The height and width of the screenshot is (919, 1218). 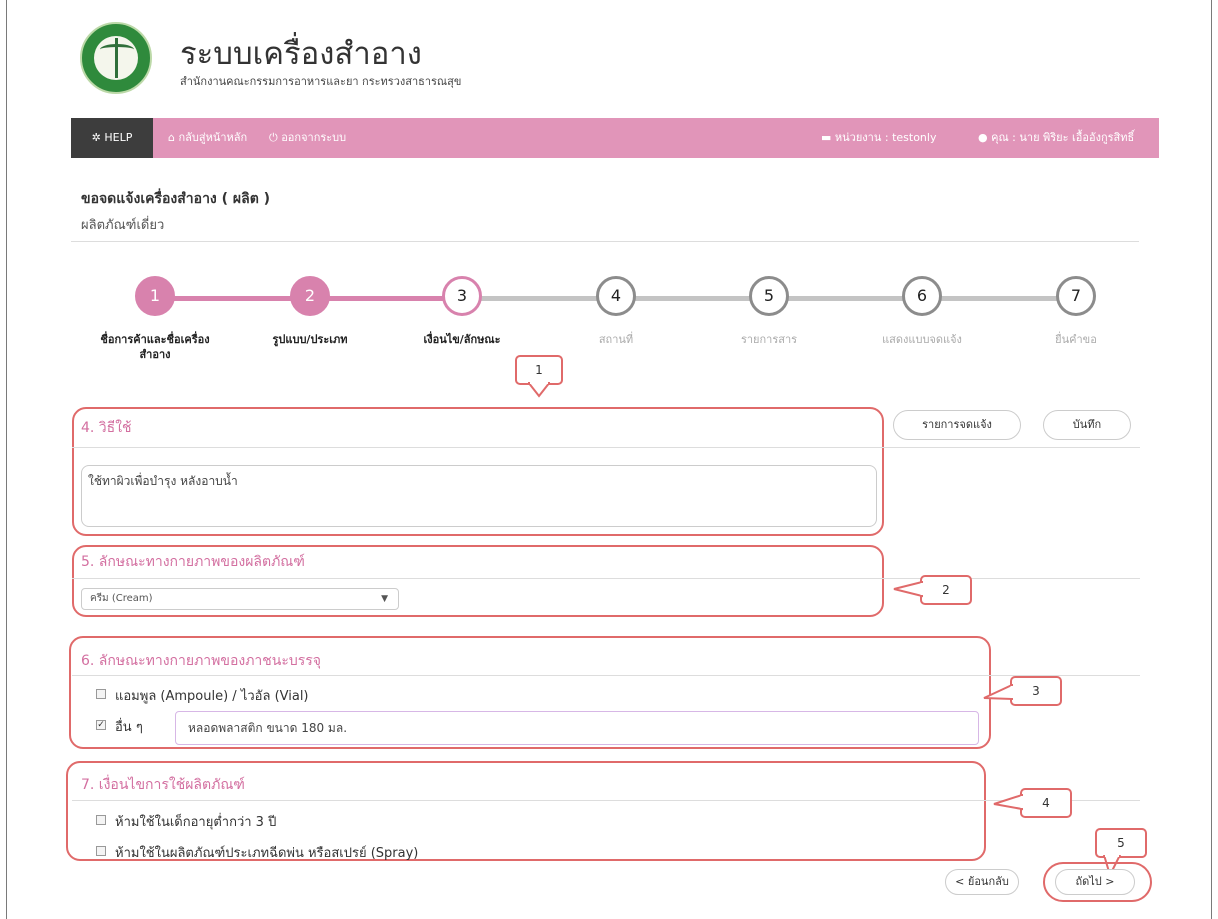 I want to click on help-button: ✲ HELP, so click(x=112, y=138).